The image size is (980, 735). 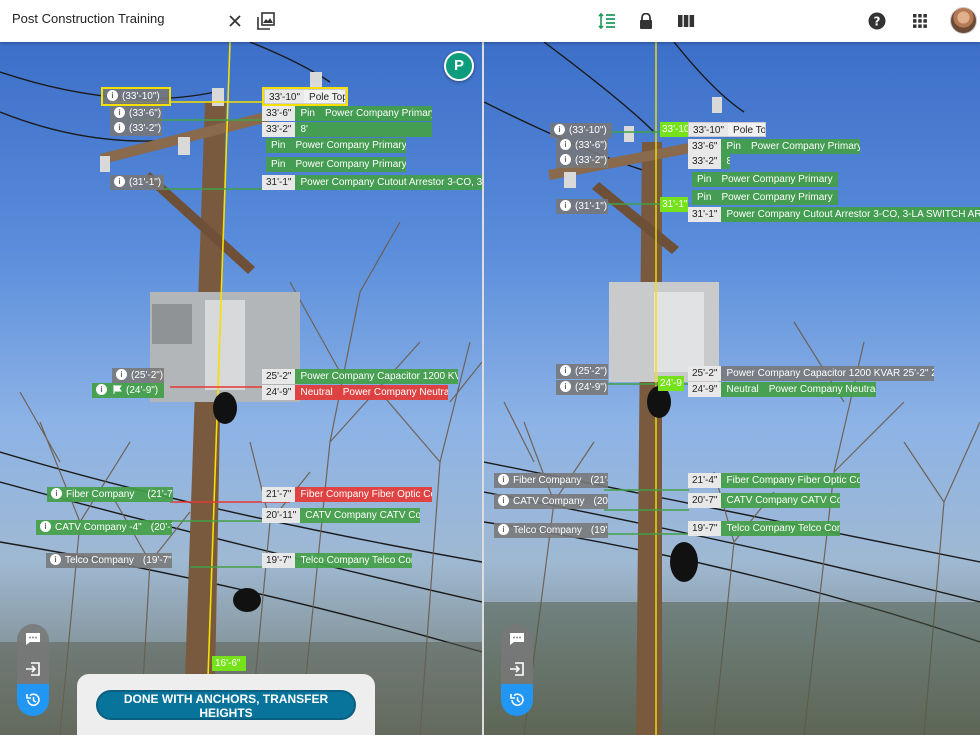 I want to click on transfer-heights-button: DONE WITH ANCHORS, TRANSFER HEIGHTS, so click(x=226, y=705).